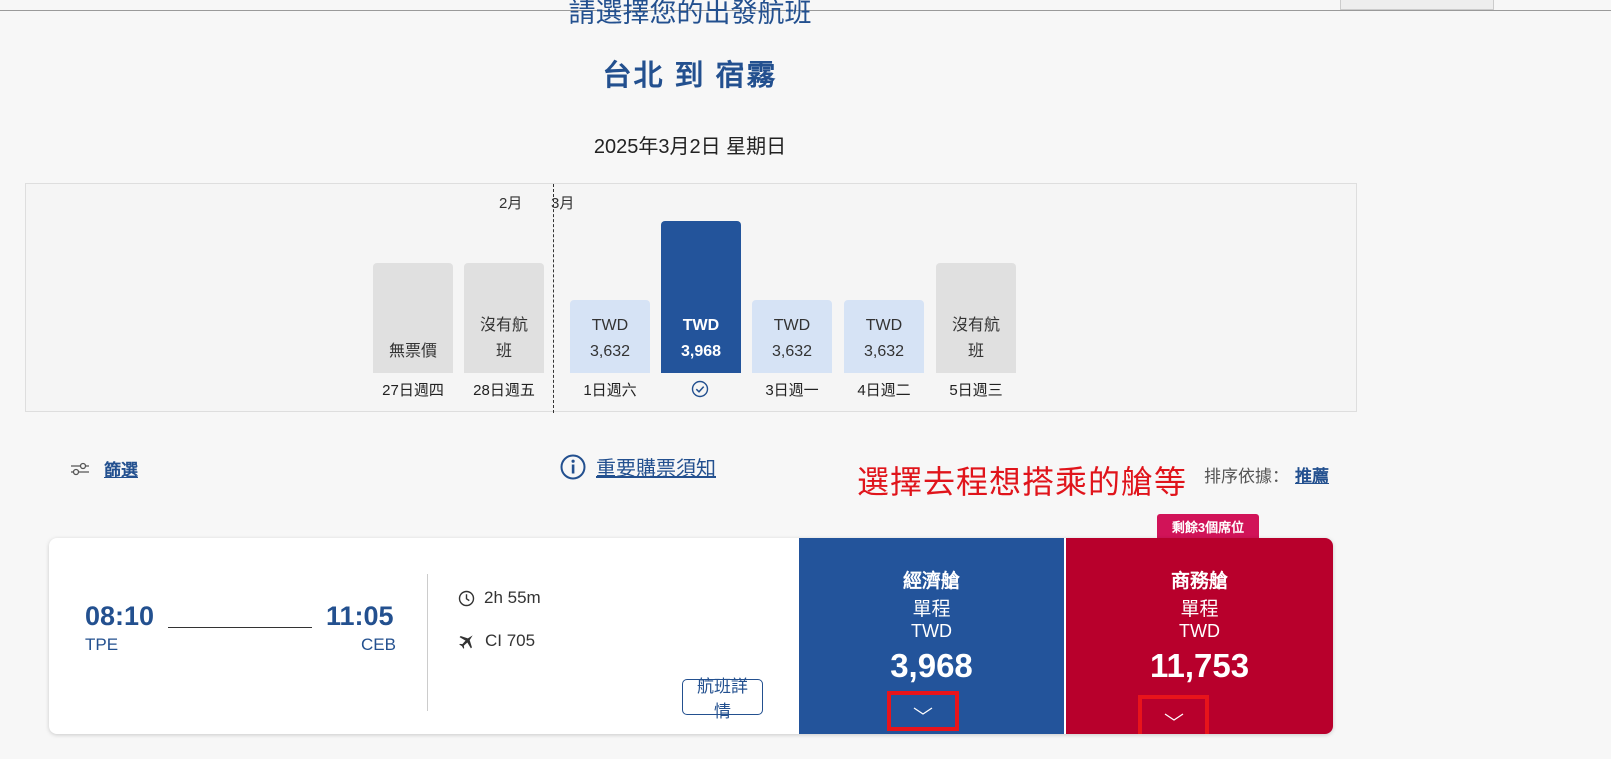 This screenshot has width=1611, height=759. What do you see at coordinates (884, 390) in the screenshot?
I see `date-label: 4日週二` at bounding box center [884, 390].